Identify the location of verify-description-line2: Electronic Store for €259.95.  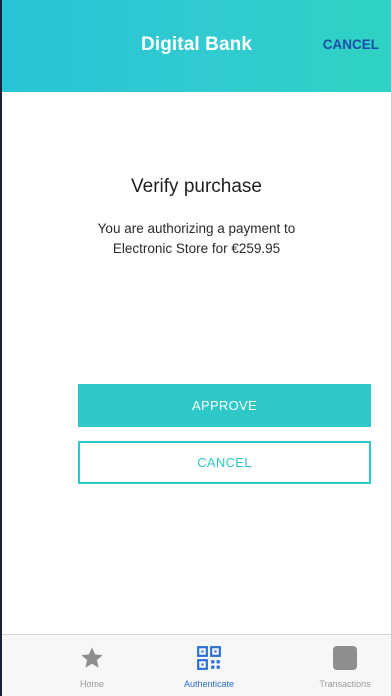
(196, 248).